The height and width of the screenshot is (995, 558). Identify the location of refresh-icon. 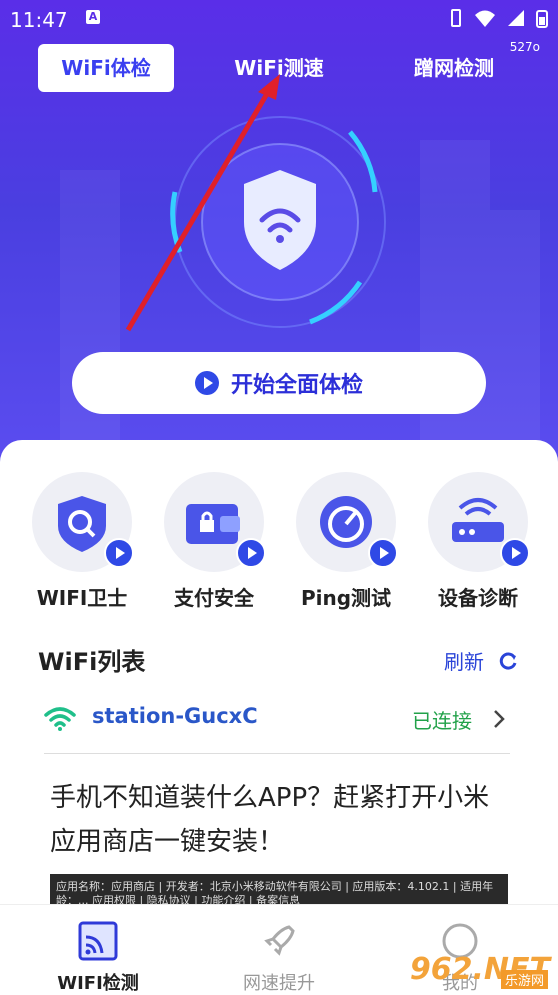
(508, 661).